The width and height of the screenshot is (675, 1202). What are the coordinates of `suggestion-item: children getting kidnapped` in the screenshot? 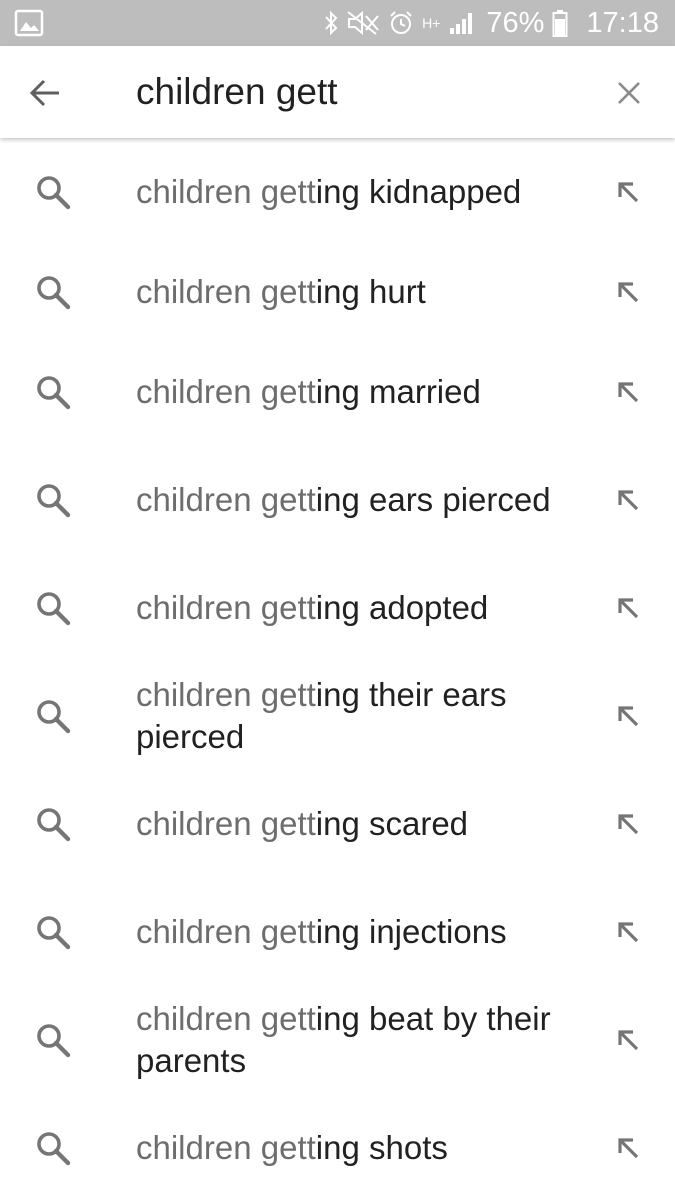 It's located at (337, 192).